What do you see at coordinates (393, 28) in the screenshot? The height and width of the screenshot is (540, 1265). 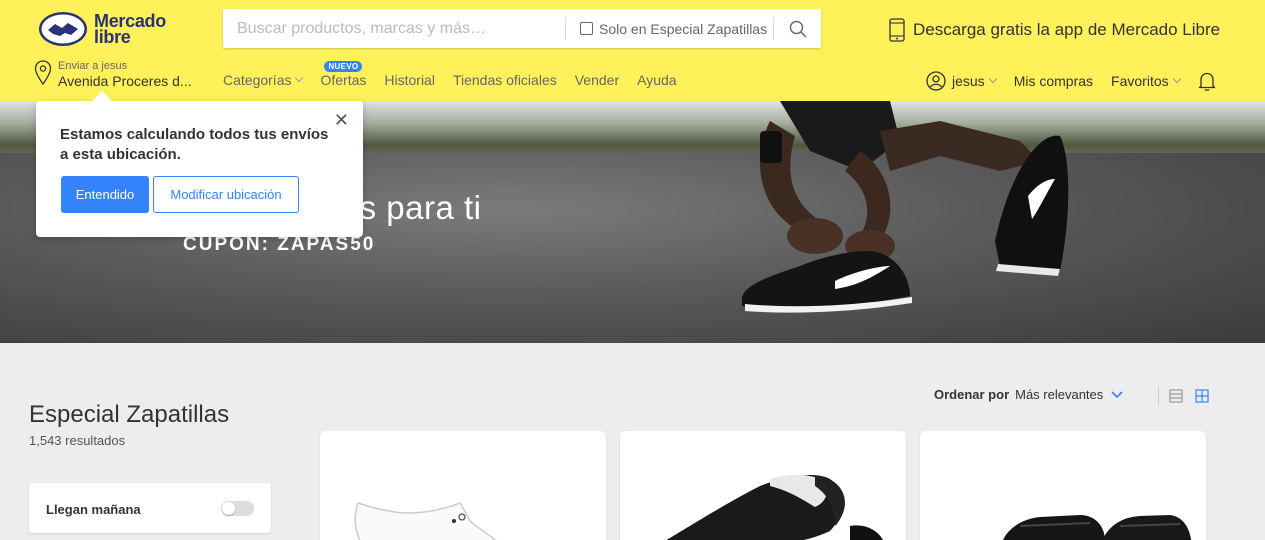 I see `search-input` at bounding box center [393, 28].